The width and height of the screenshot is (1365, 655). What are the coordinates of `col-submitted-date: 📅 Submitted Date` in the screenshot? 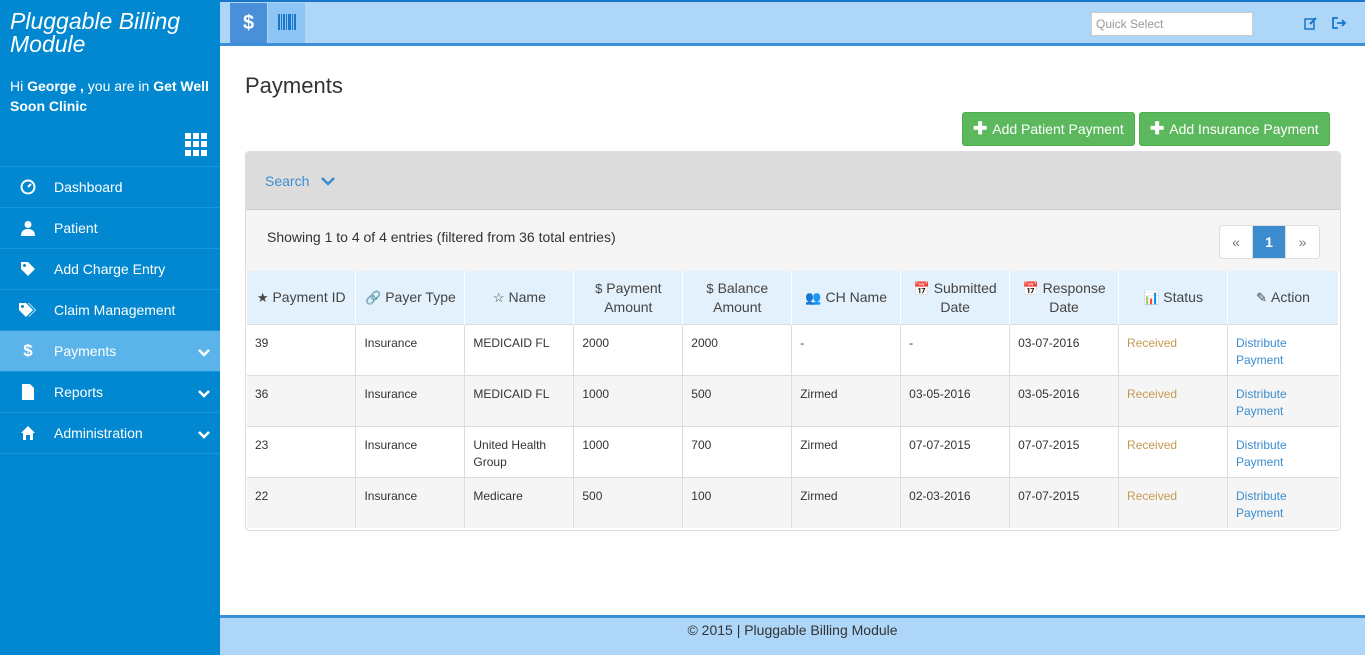 It's located at (955, 297).